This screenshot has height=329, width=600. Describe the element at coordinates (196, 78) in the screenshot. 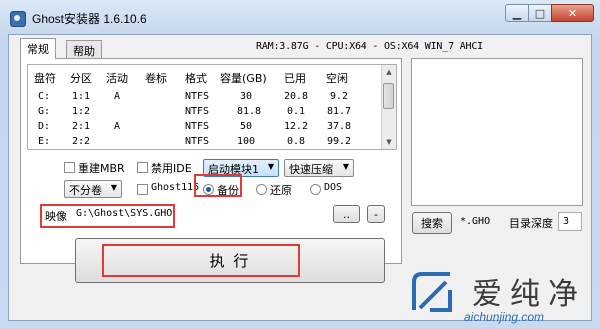

I see `header-format: 格式` at that location.